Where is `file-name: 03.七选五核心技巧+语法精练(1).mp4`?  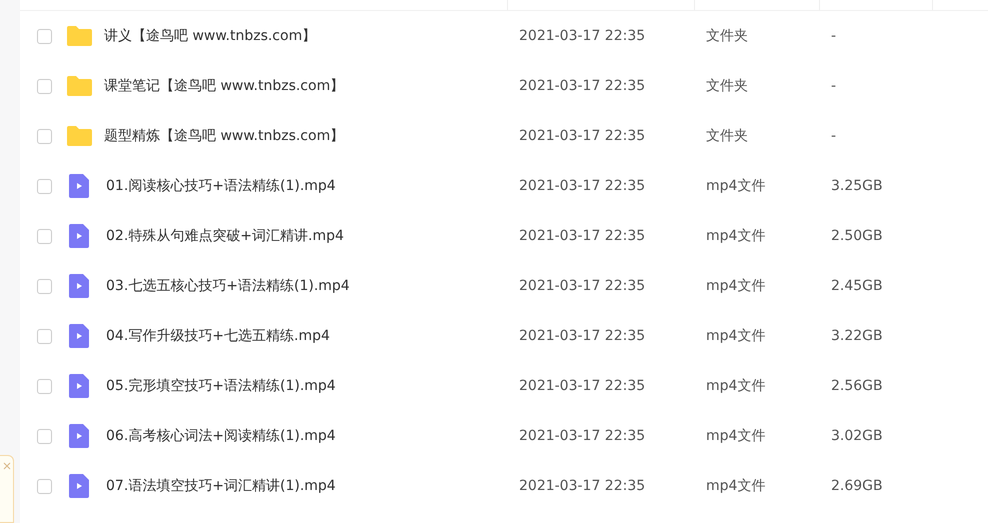 file-name: 03.七选五核心技巧+语法精练(1).mp4 is located at coordinates (228, 286).